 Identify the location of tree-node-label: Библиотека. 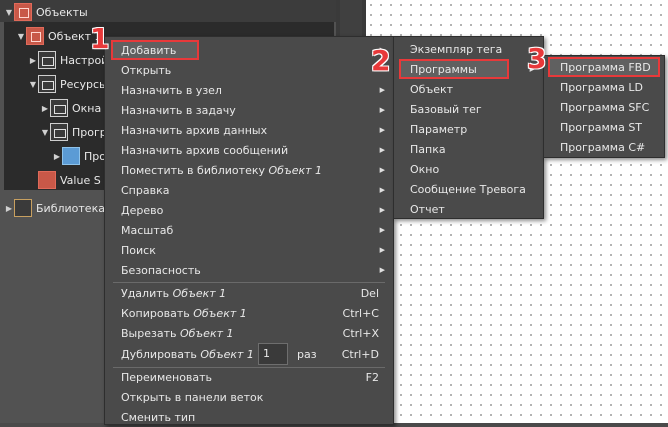
(70, 208).